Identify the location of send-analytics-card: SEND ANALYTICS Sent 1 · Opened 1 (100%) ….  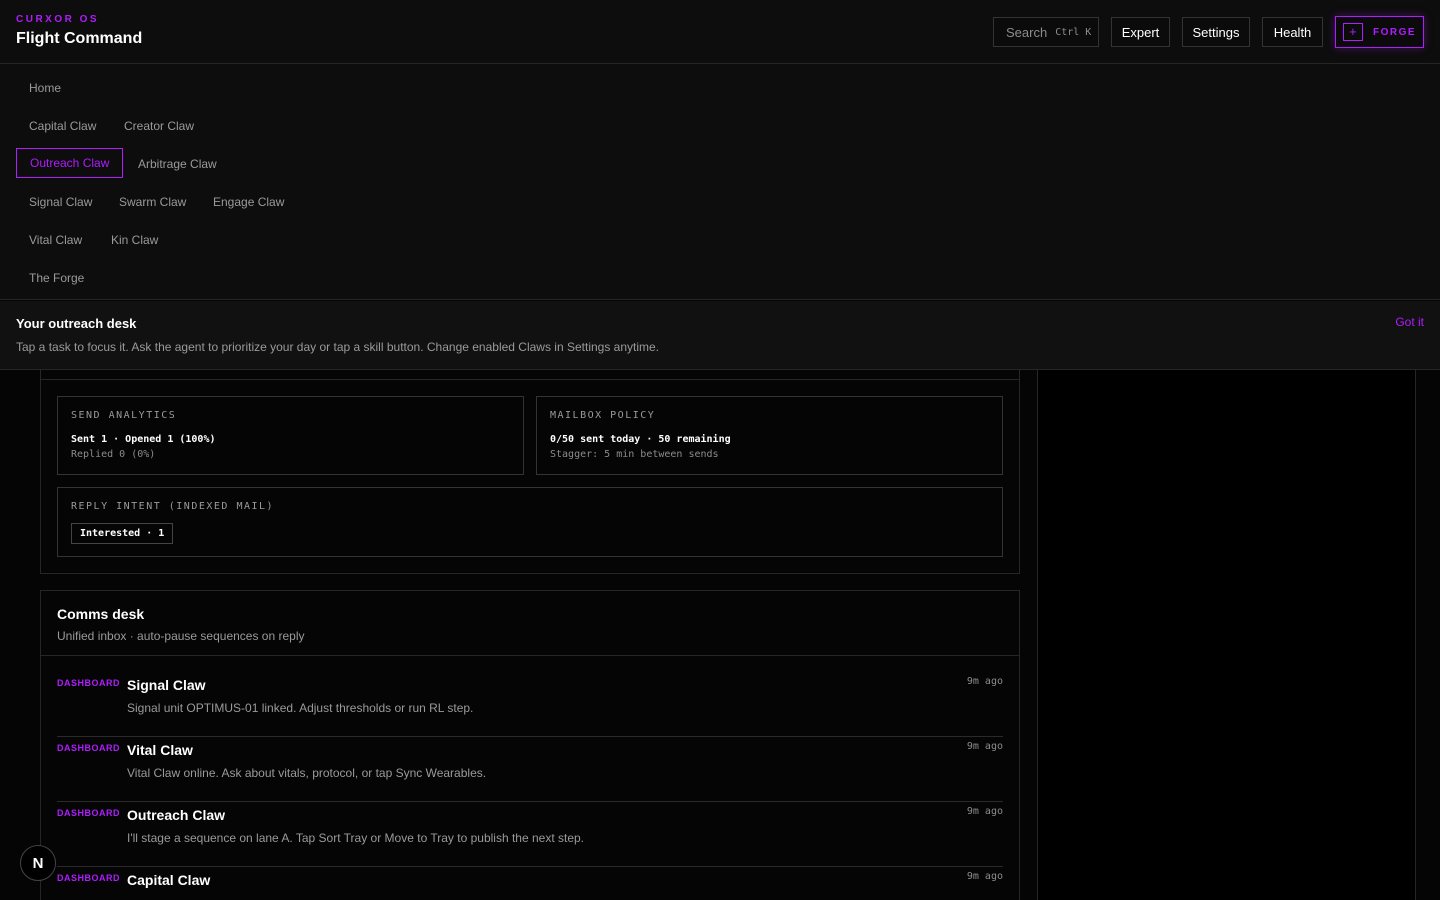
(290, 435).